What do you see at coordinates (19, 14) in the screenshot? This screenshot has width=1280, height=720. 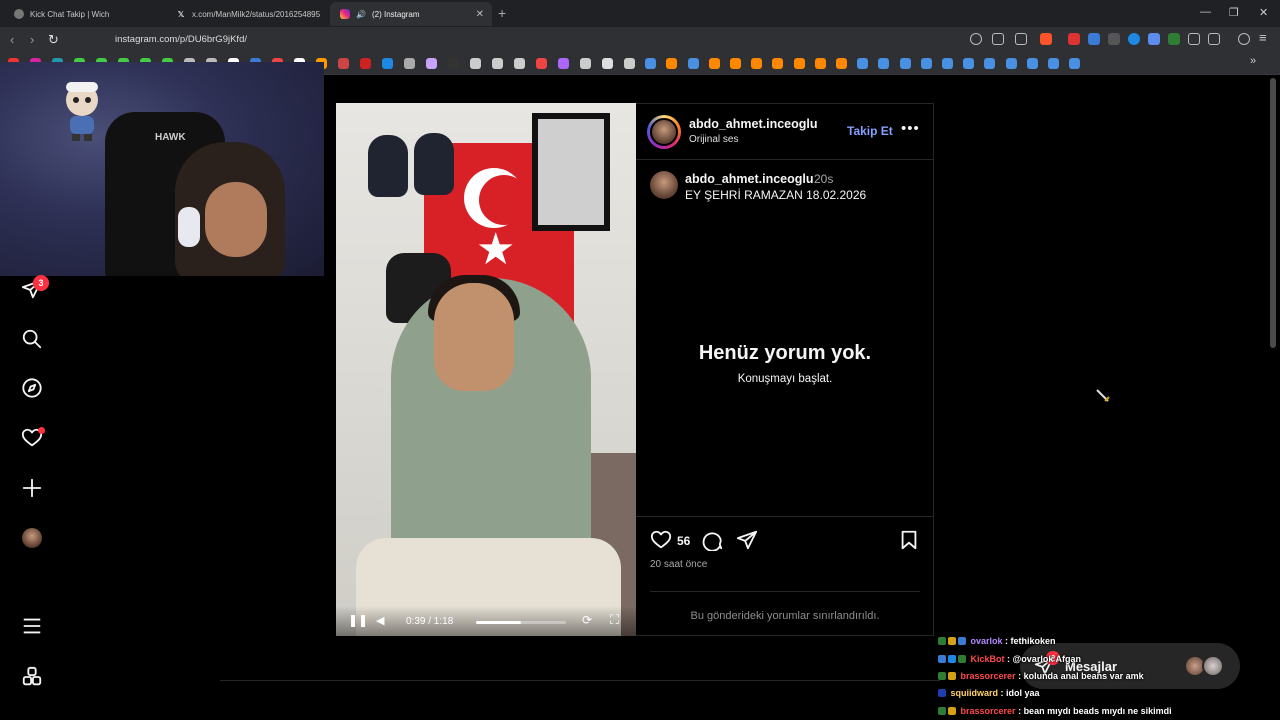 I see `globe-icon` at bounding box center [19, 14].